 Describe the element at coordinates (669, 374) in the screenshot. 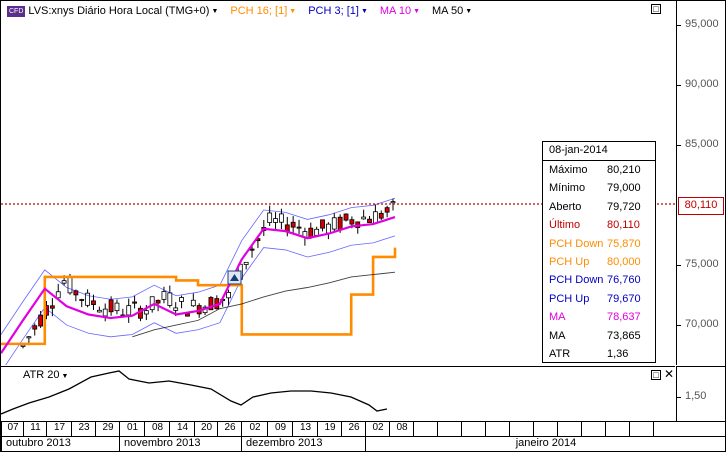

I see `atr-close-button: ✕` at that location.